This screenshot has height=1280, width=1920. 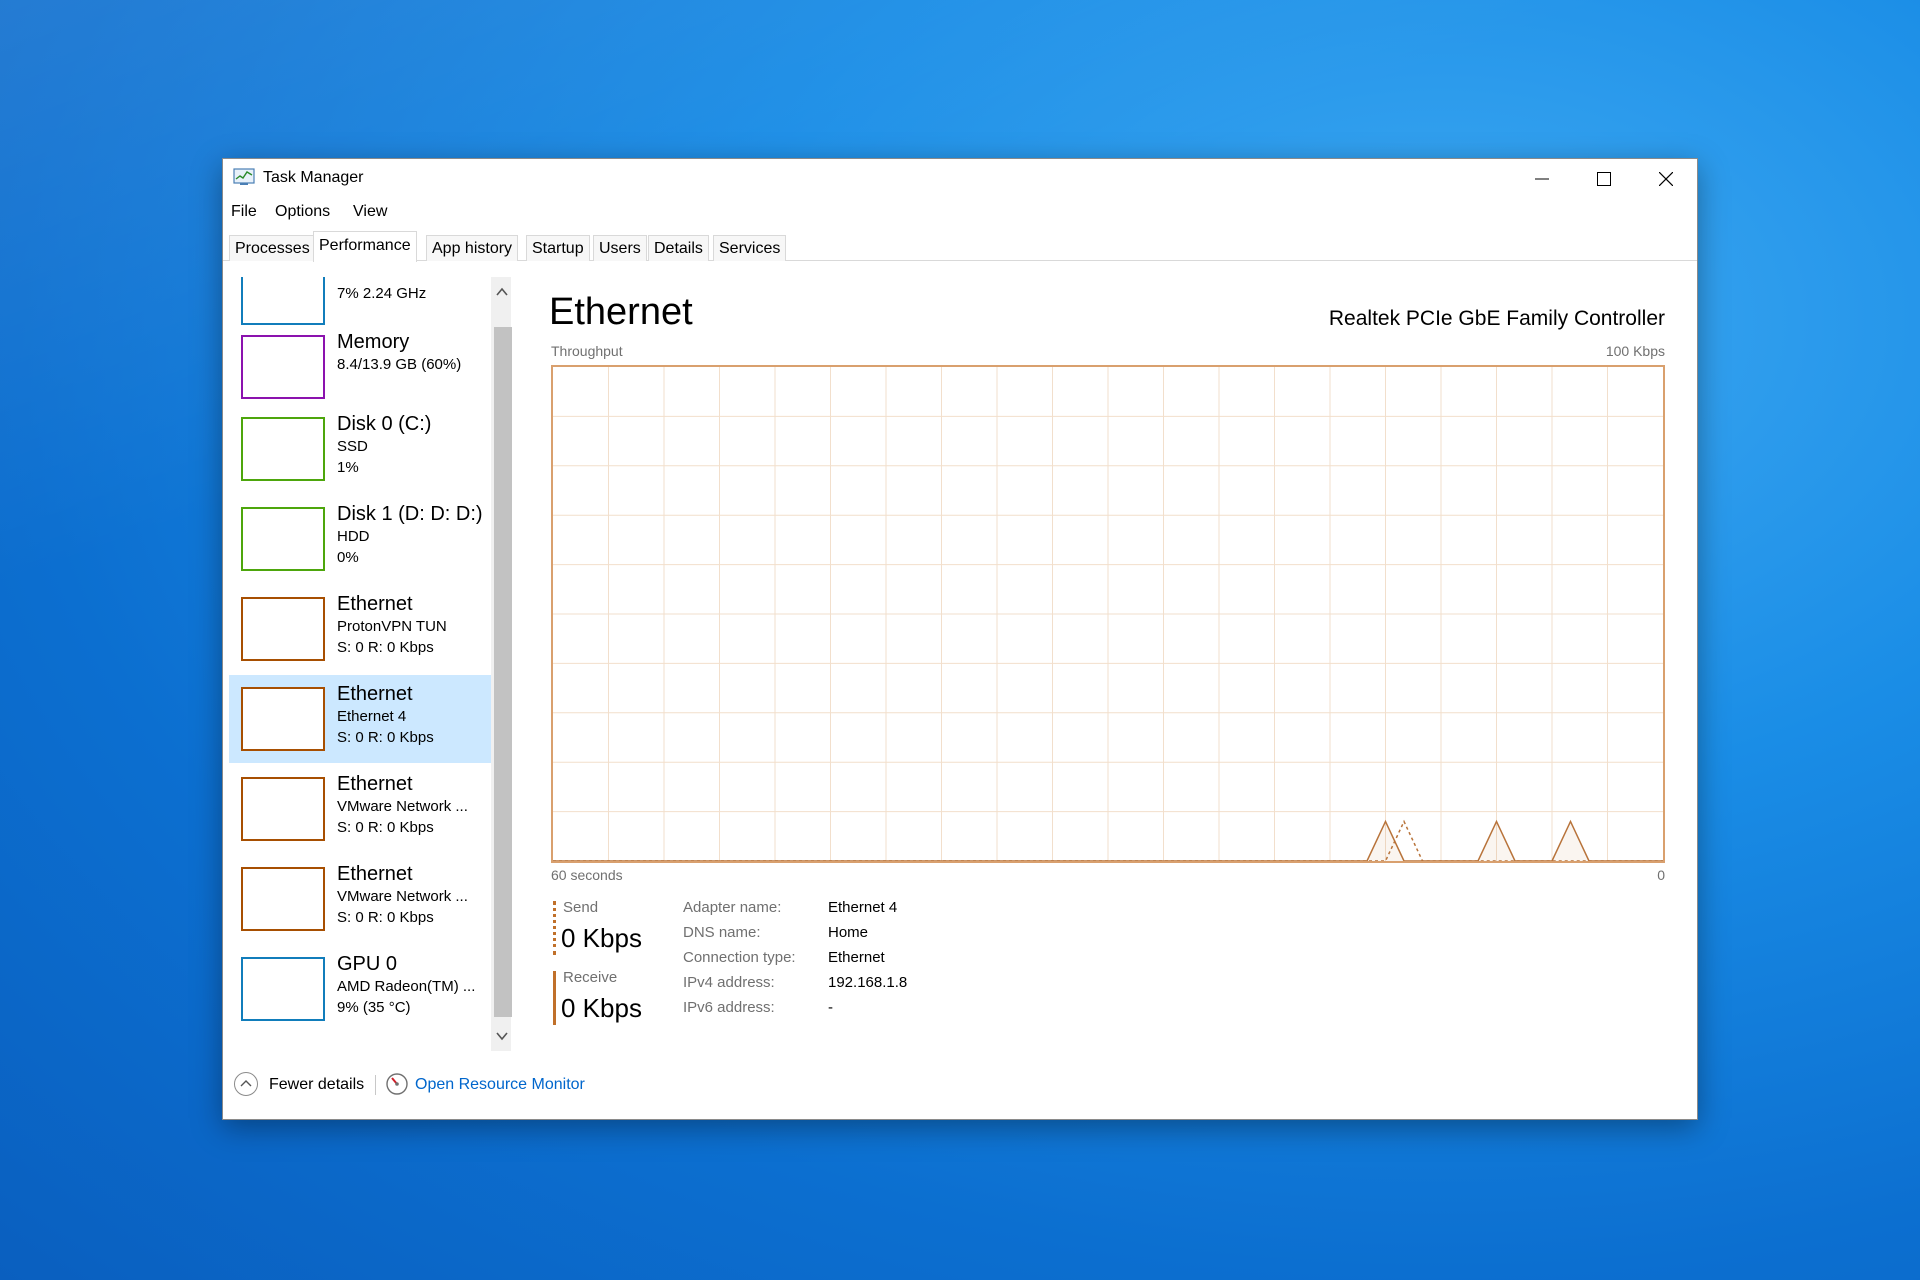 I want to click on ipv6-label: IPv6 address:, so click(x=729, y=1007).